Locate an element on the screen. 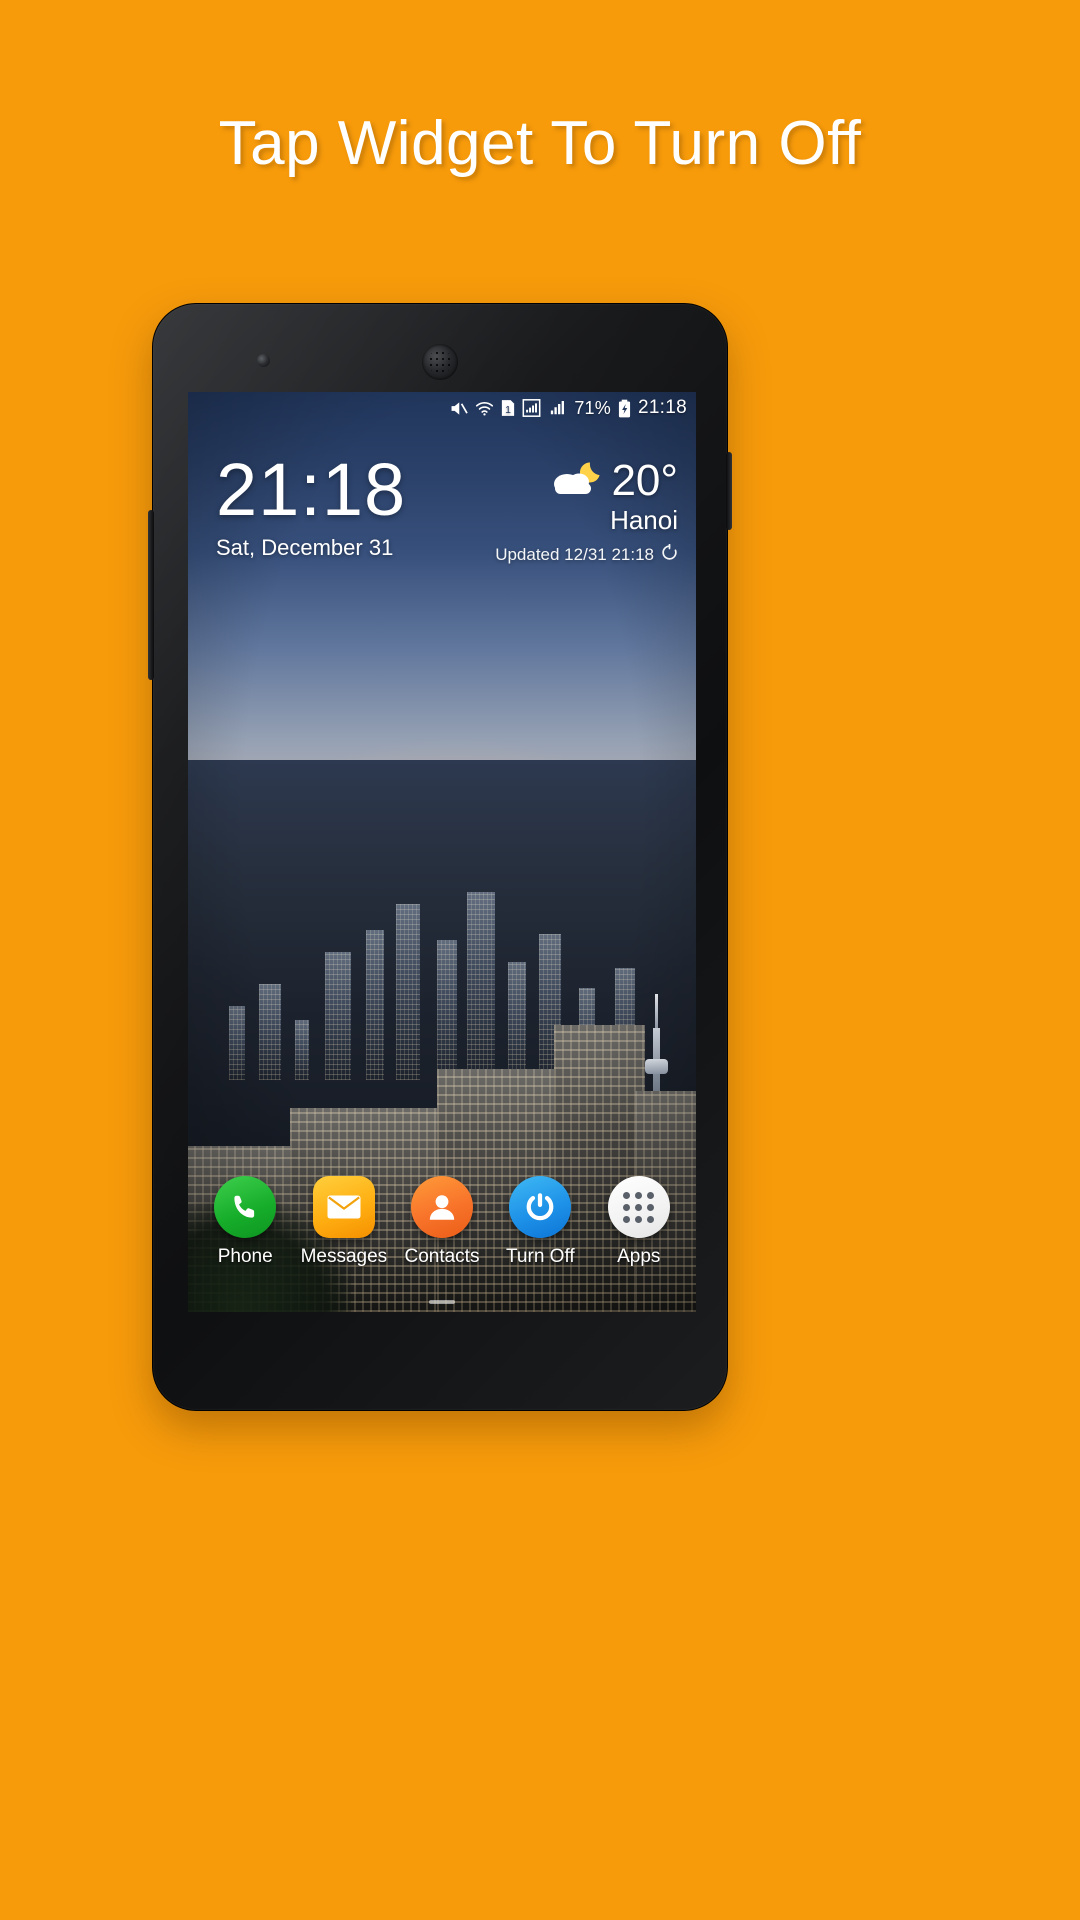 This screenshot has height=1920, width=1080. nav-hint is located at coordinates (442, 1302).